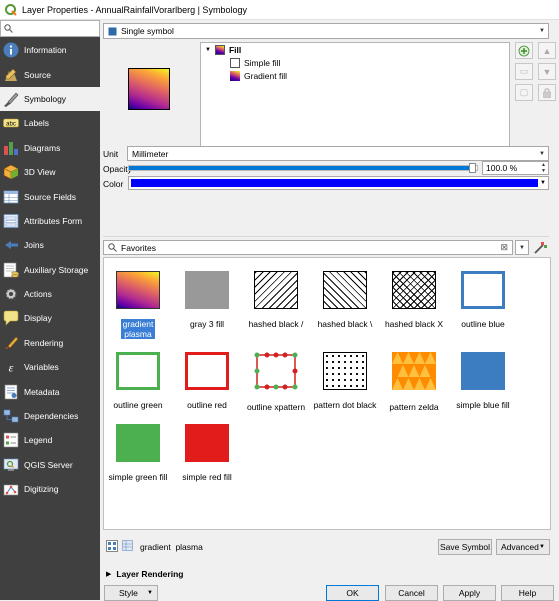 This screenshot has width=559, height=601. What do you see at coordinates (50, 294) in the screenshot?
I see `sidebar-item-actions: Actions` at bounding box center [50, 294].